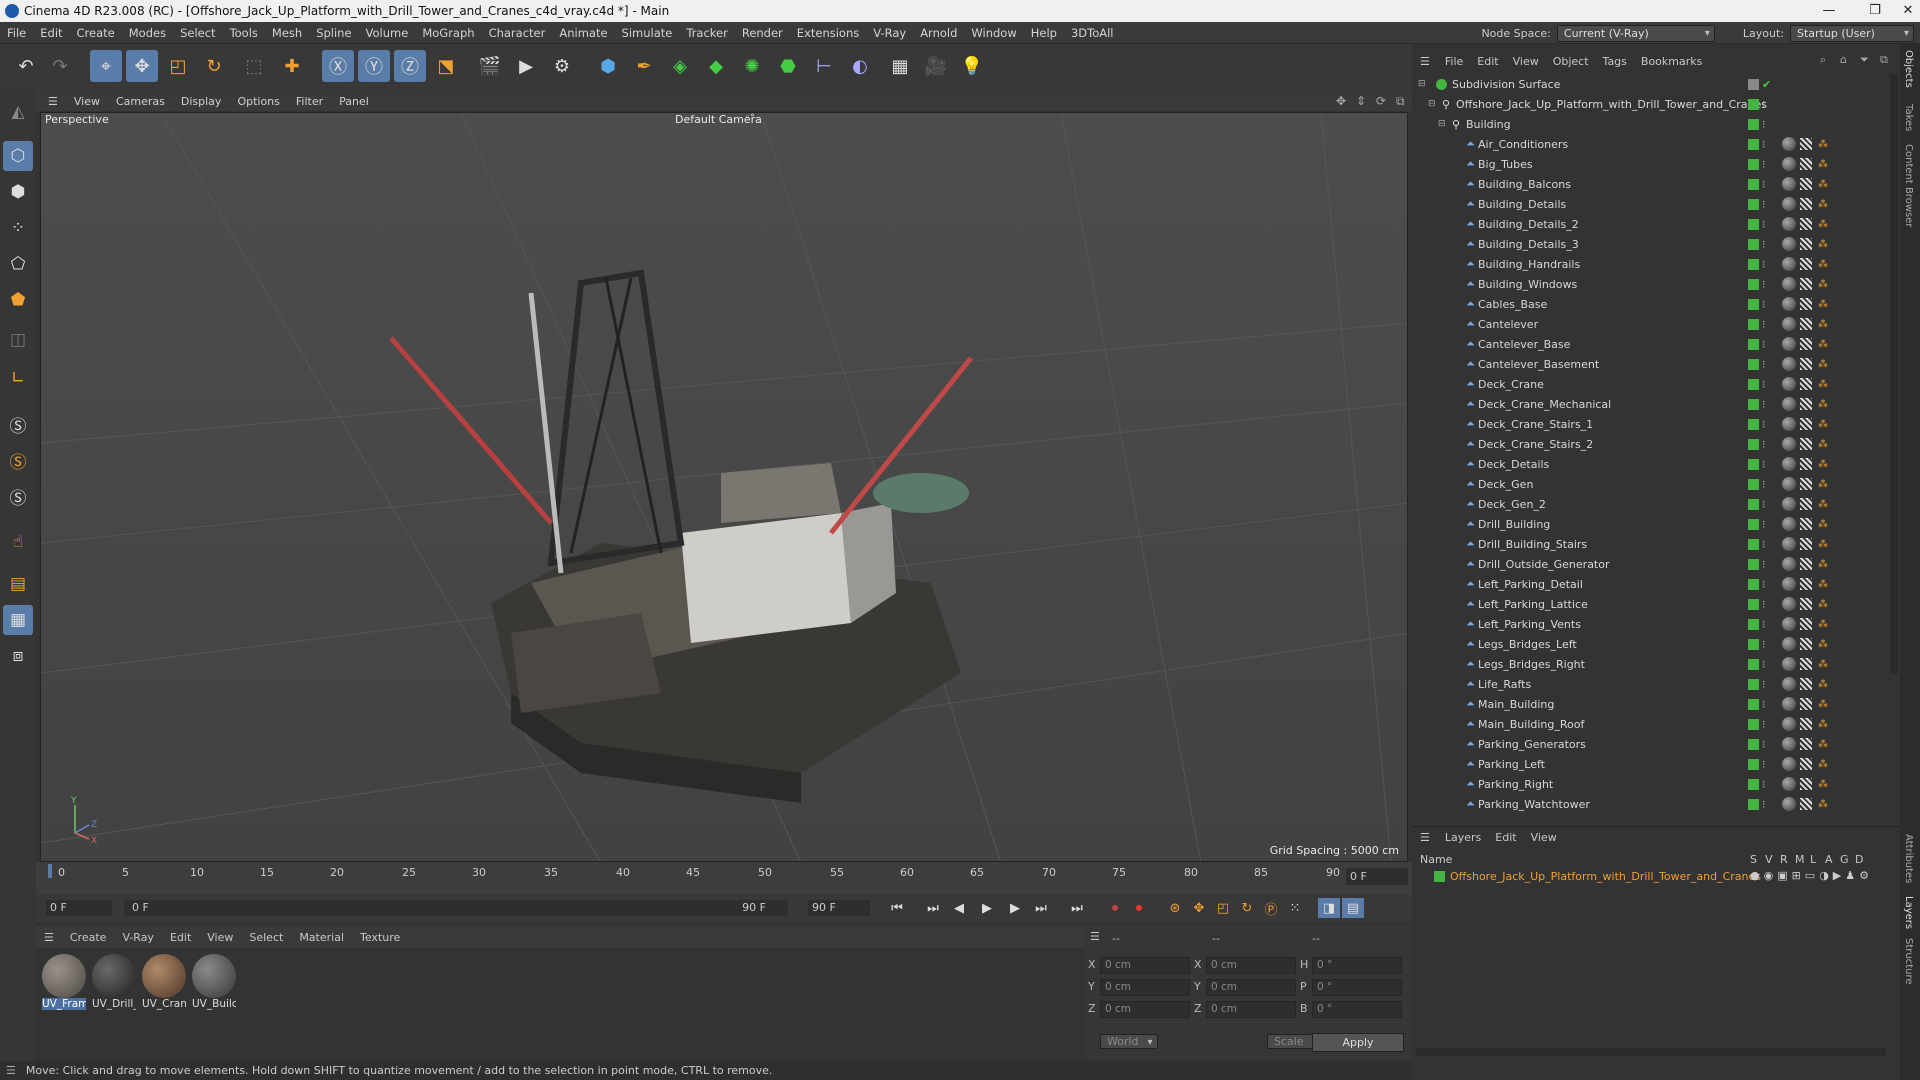 Image resolution: width=1920 pixels, height=1080 pixels. What do you see at coordinates (1811, 875) in the screenshot?
I see `layer-toggle-icons: ●◉▣⊞▭◑▶♟⚙` at bounding box center [1811, 875].